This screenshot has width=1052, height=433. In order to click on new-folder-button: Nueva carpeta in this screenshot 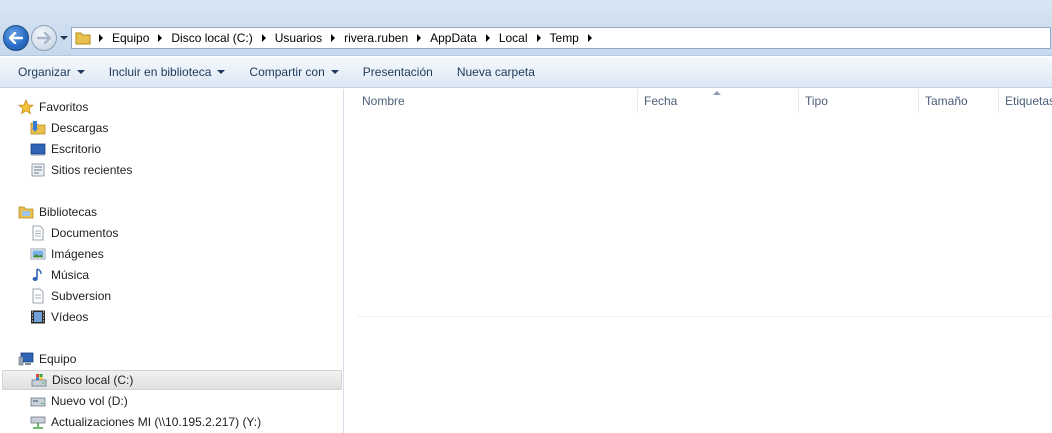, I will do `click(496, 72)`.